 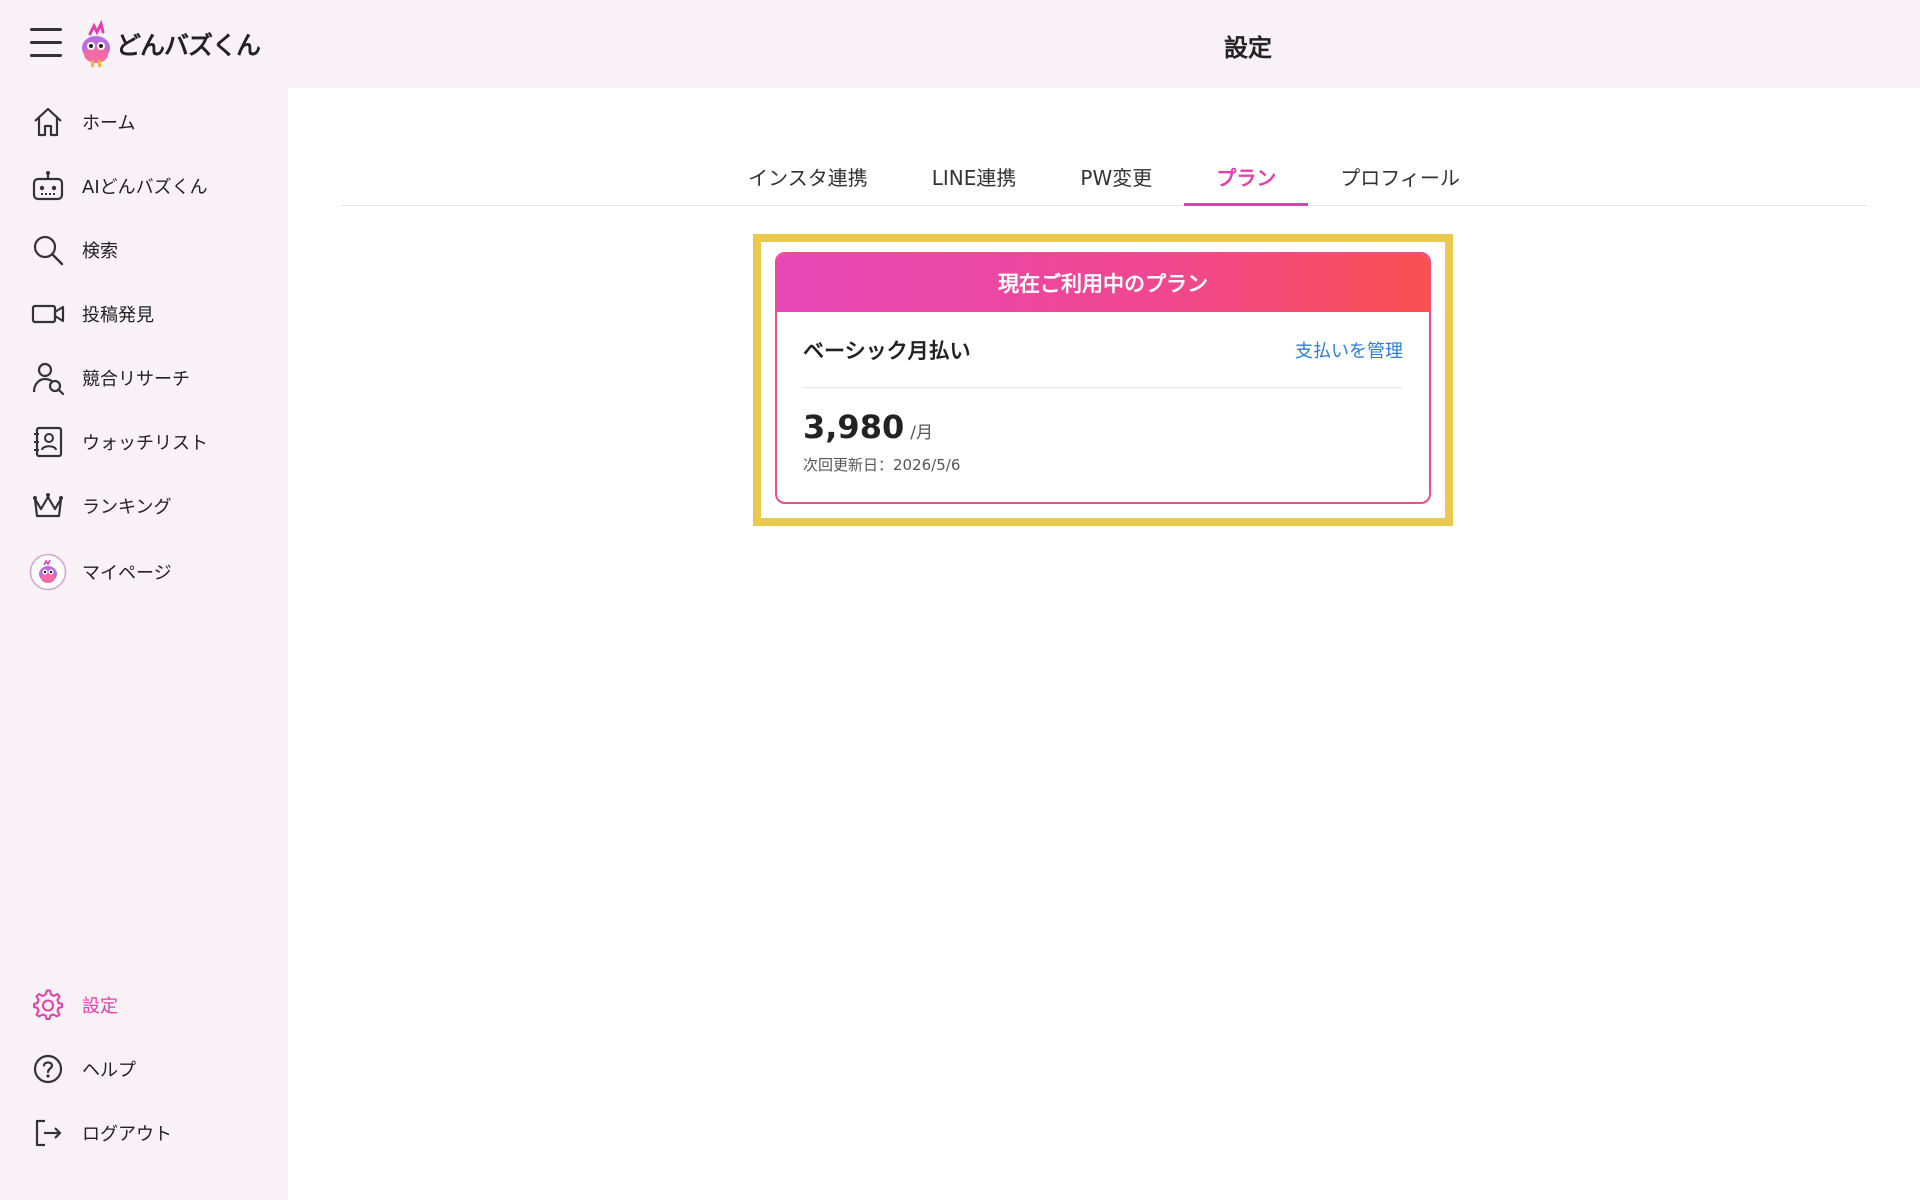 What do you see at coordinates (808, 176) in the screenshot?
I see `tab-instagram: インスタ連携` at bounding box center [808, 176].